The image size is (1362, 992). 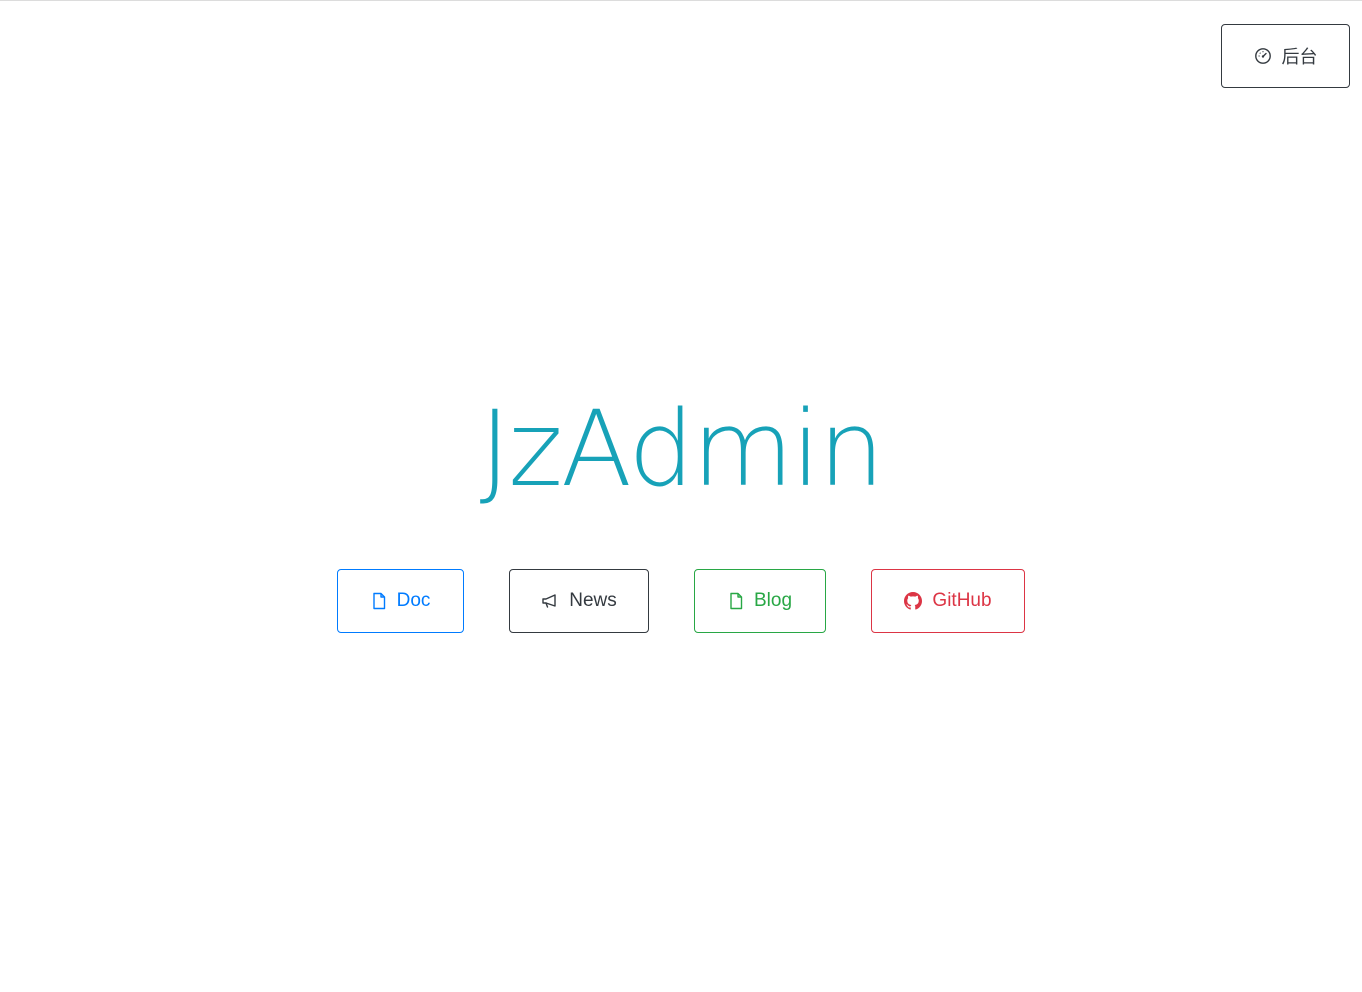 I want to click on admin-button: 后台, so click(x=1285, y=56).